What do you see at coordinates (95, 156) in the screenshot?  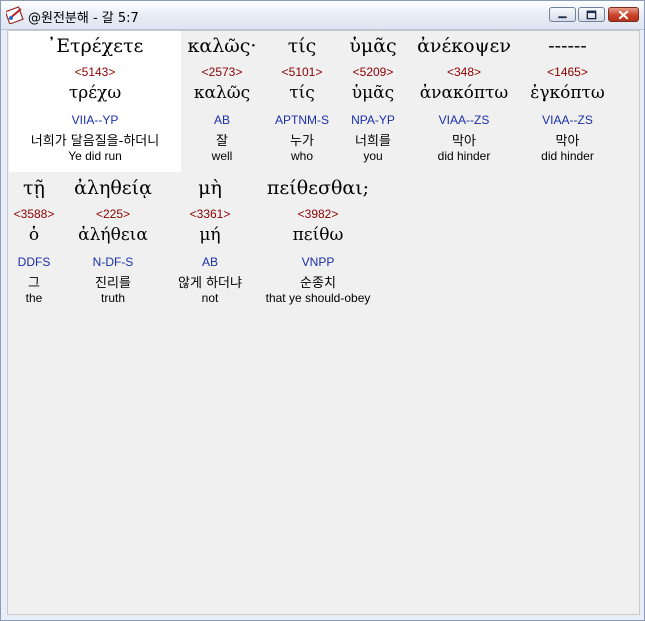 I see `english-gloss: Ye did run` at bounding box center [95, 156].